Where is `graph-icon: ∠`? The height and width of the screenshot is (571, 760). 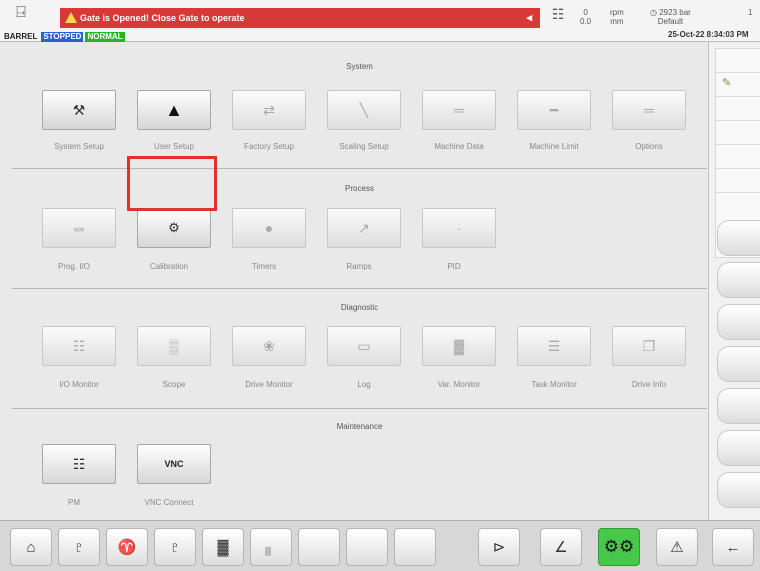 graph-icon: ∠ is located at coordinates (561, 547).